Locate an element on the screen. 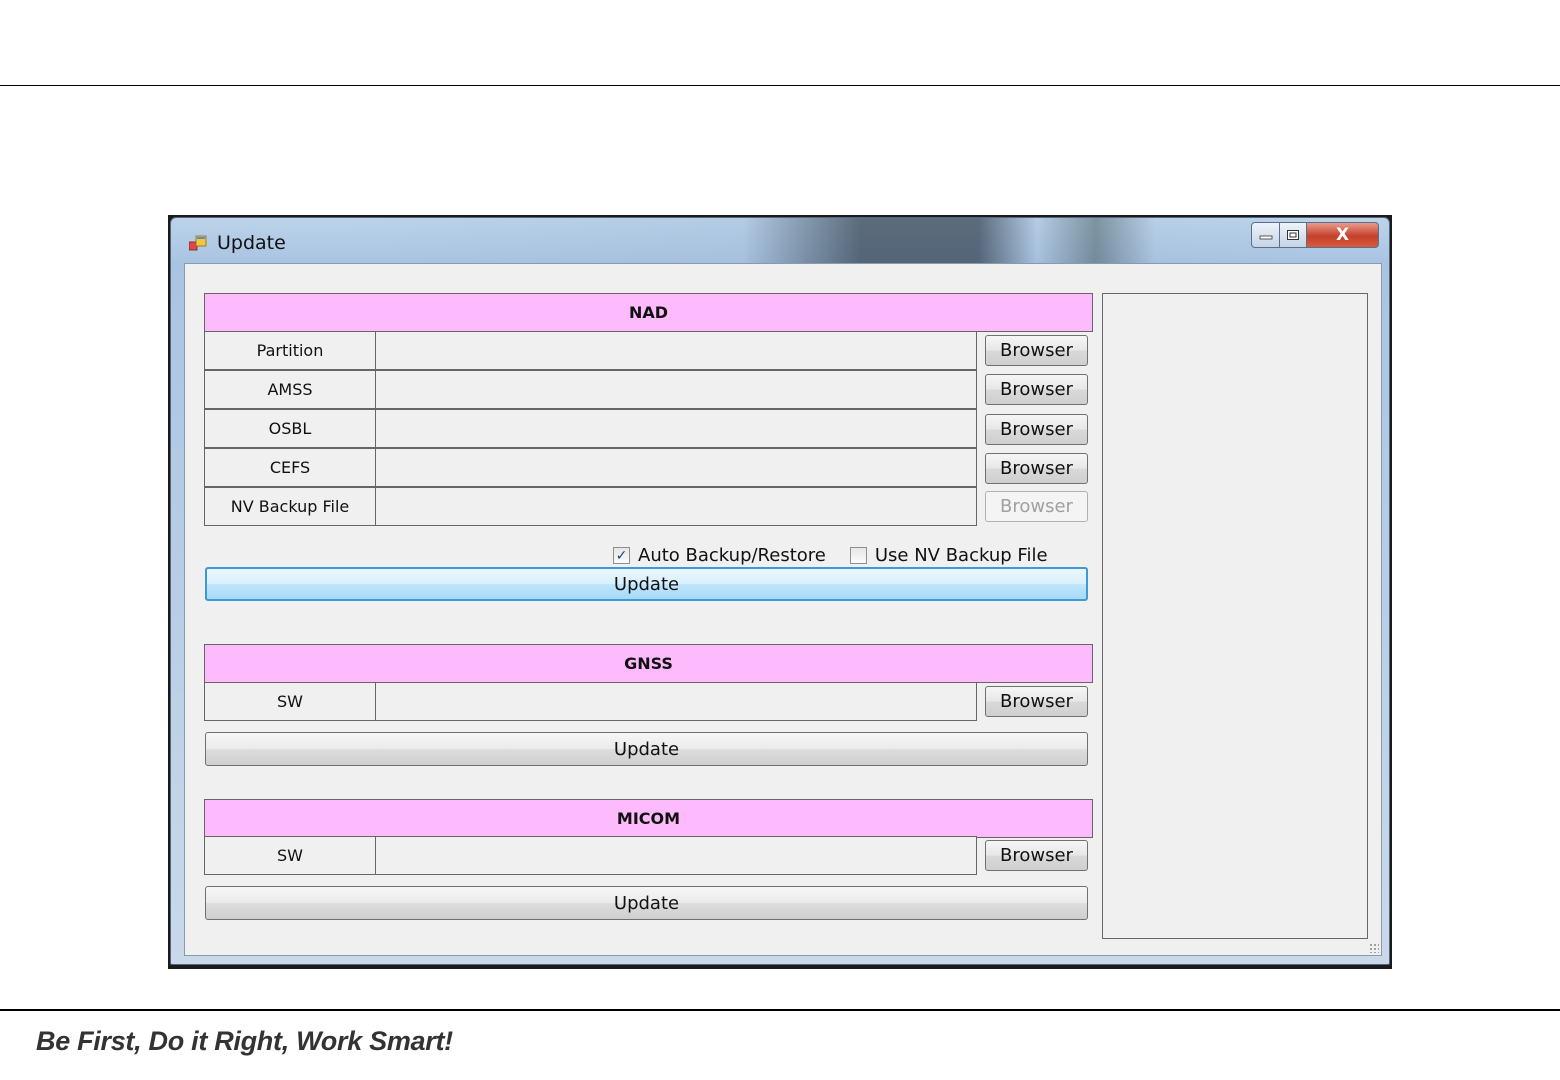 The image size is (1560, 1080). log-panel is located at coordinates (1235, 616).